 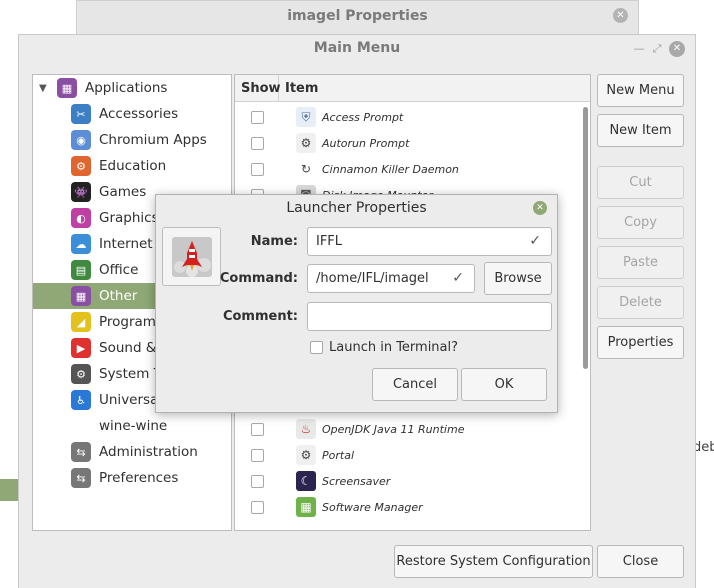 What do you see at coordinates (316, 347) in the screenshot?
I see `checkbox-box` at bounding box center [316, 347].